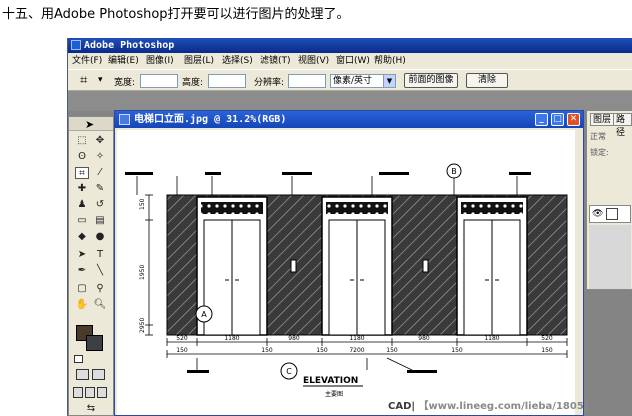  What do you see at coordinates (90, 392) in the screenshot?
I see `screen-mode-full-menu-icon` at bounding box center [90, 392].